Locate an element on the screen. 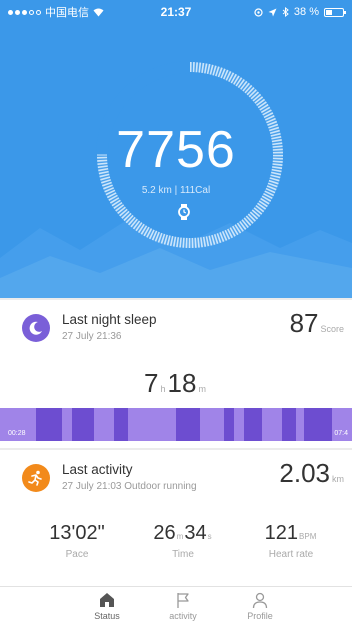 The image size is (352, 630). moon-icon is located at coordinates (36, 328).